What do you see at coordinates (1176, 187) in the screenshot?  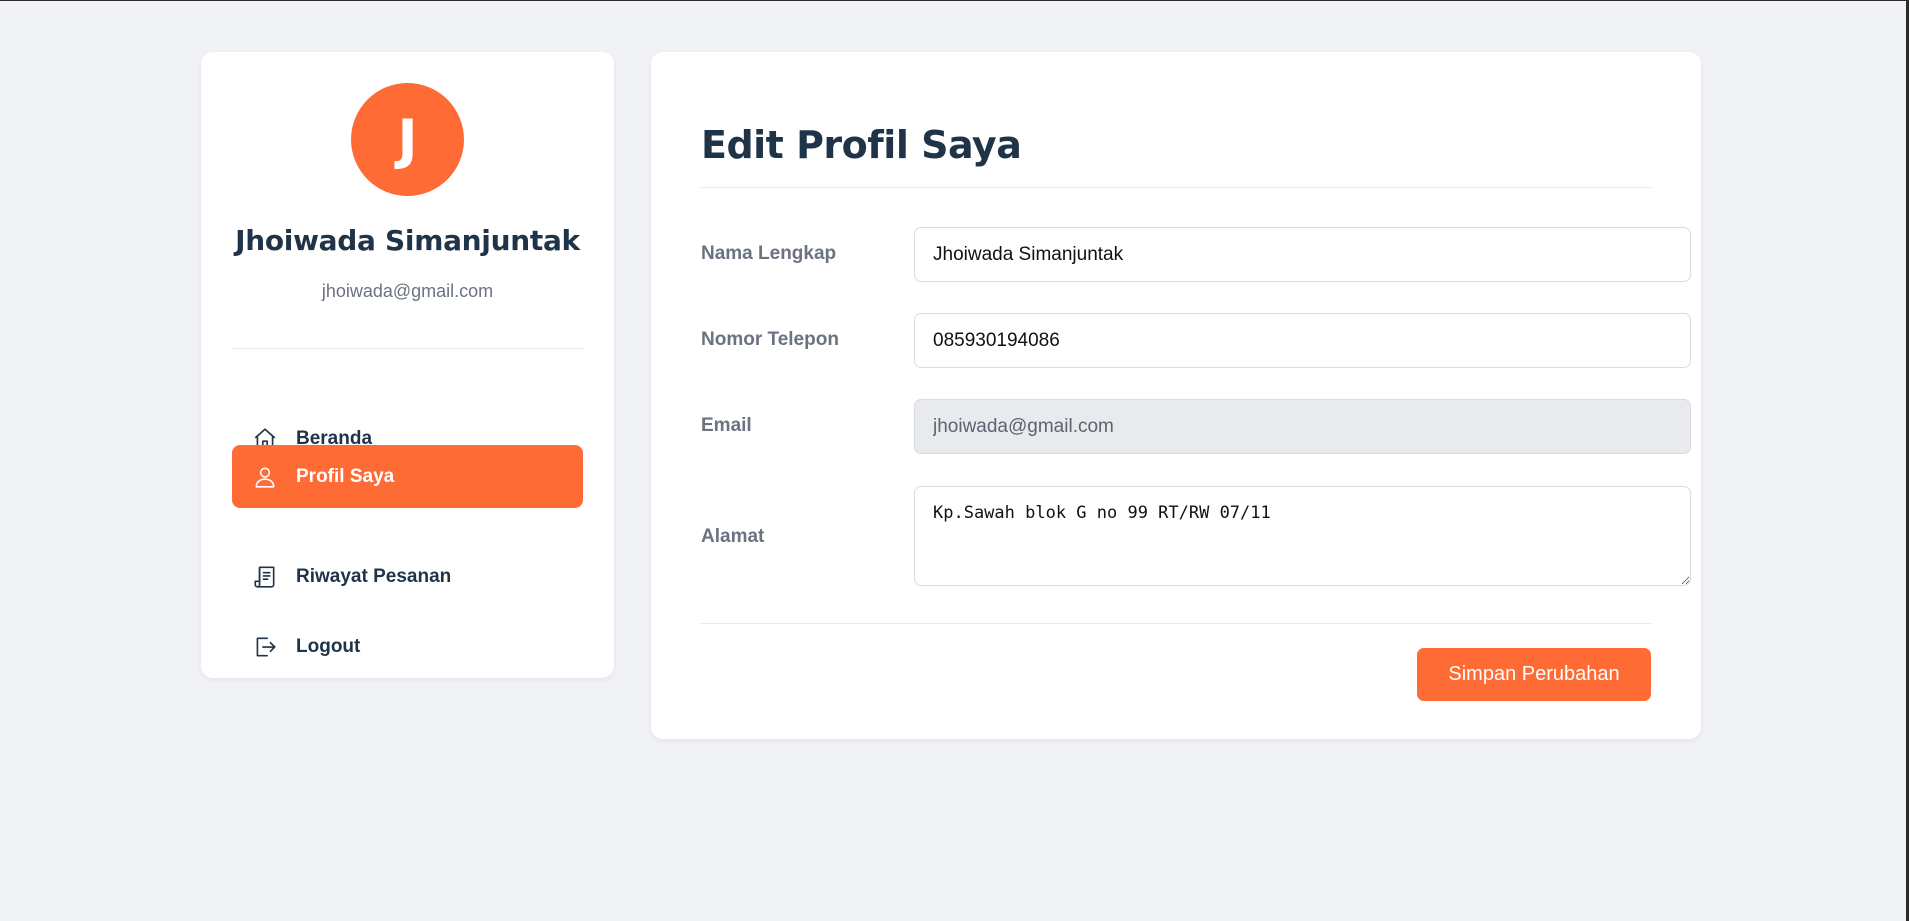 I see `title-divider` at bounding box center [1176, 187].